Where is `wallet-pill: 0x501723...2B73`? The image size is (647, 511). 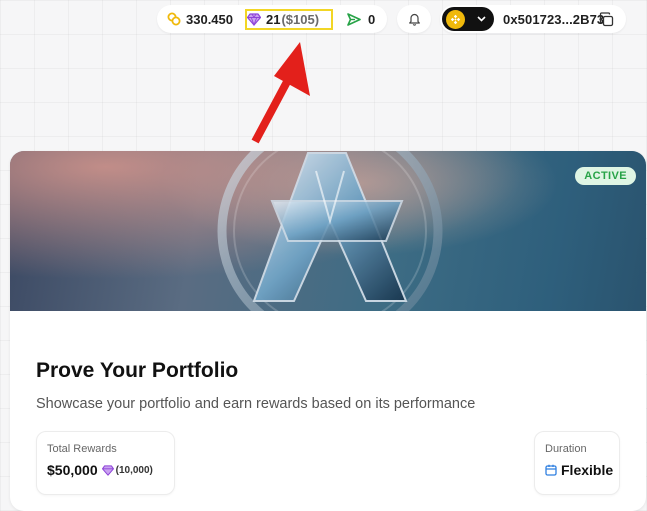
wallet-pill: 0x501723...2B73 is located at coordinates (533, 19).